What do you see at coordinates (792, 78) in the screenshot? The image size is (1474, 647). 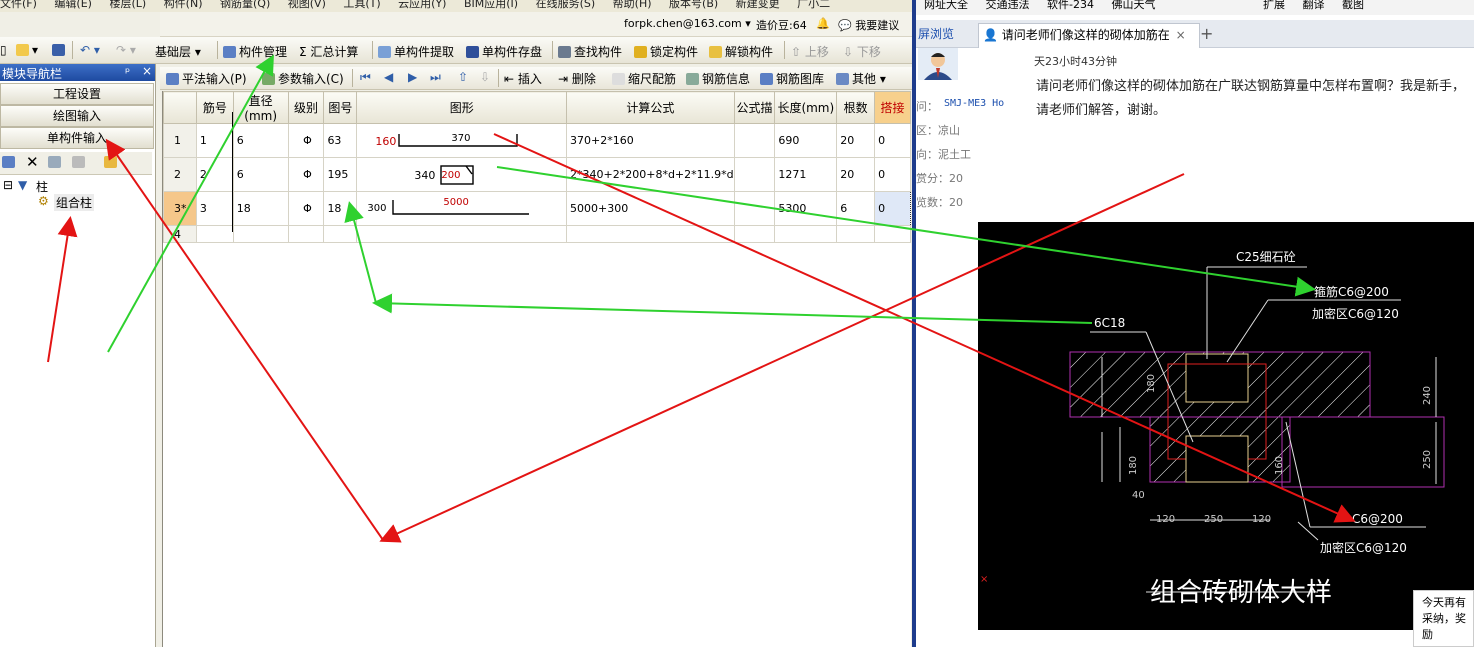 I see `rebar-library-button: 钢筋图库` at bounding box center [792, 78].